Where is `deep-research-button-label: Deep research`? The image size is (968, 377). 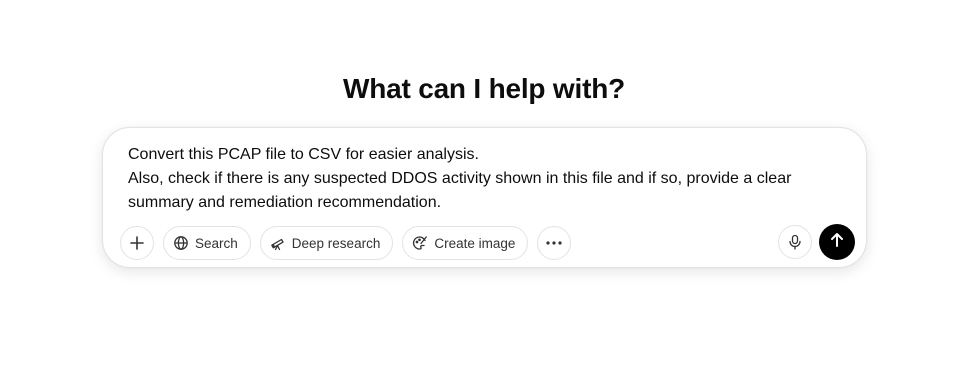 deep-research-button-label: Deep research is located at coordinates (336, 243).